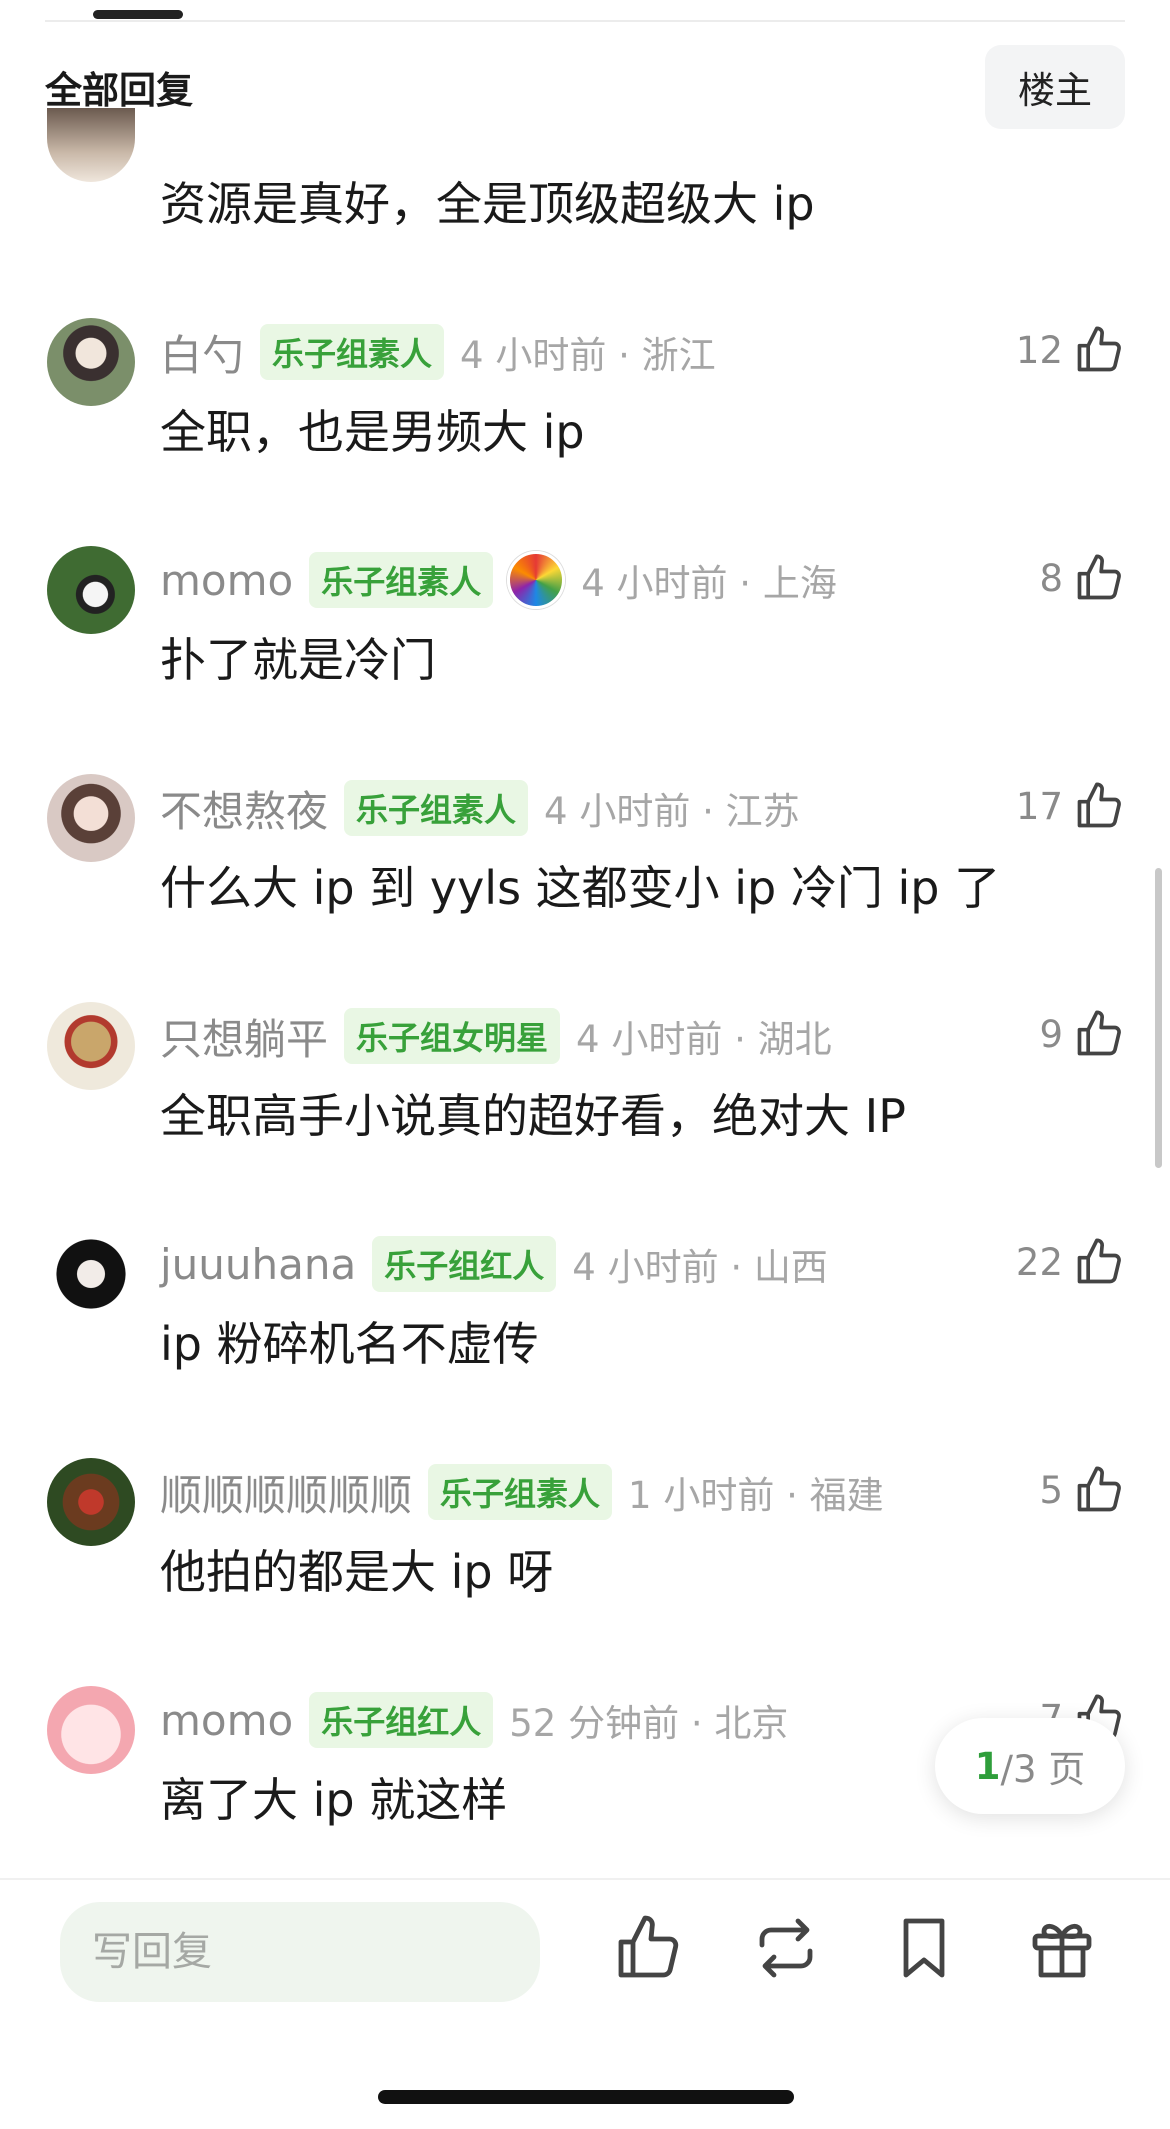 The width and height of the screenshot is (1170, 2129). I want to click on comment-text: 全职，也是男频大 ip, so click(372, 432).